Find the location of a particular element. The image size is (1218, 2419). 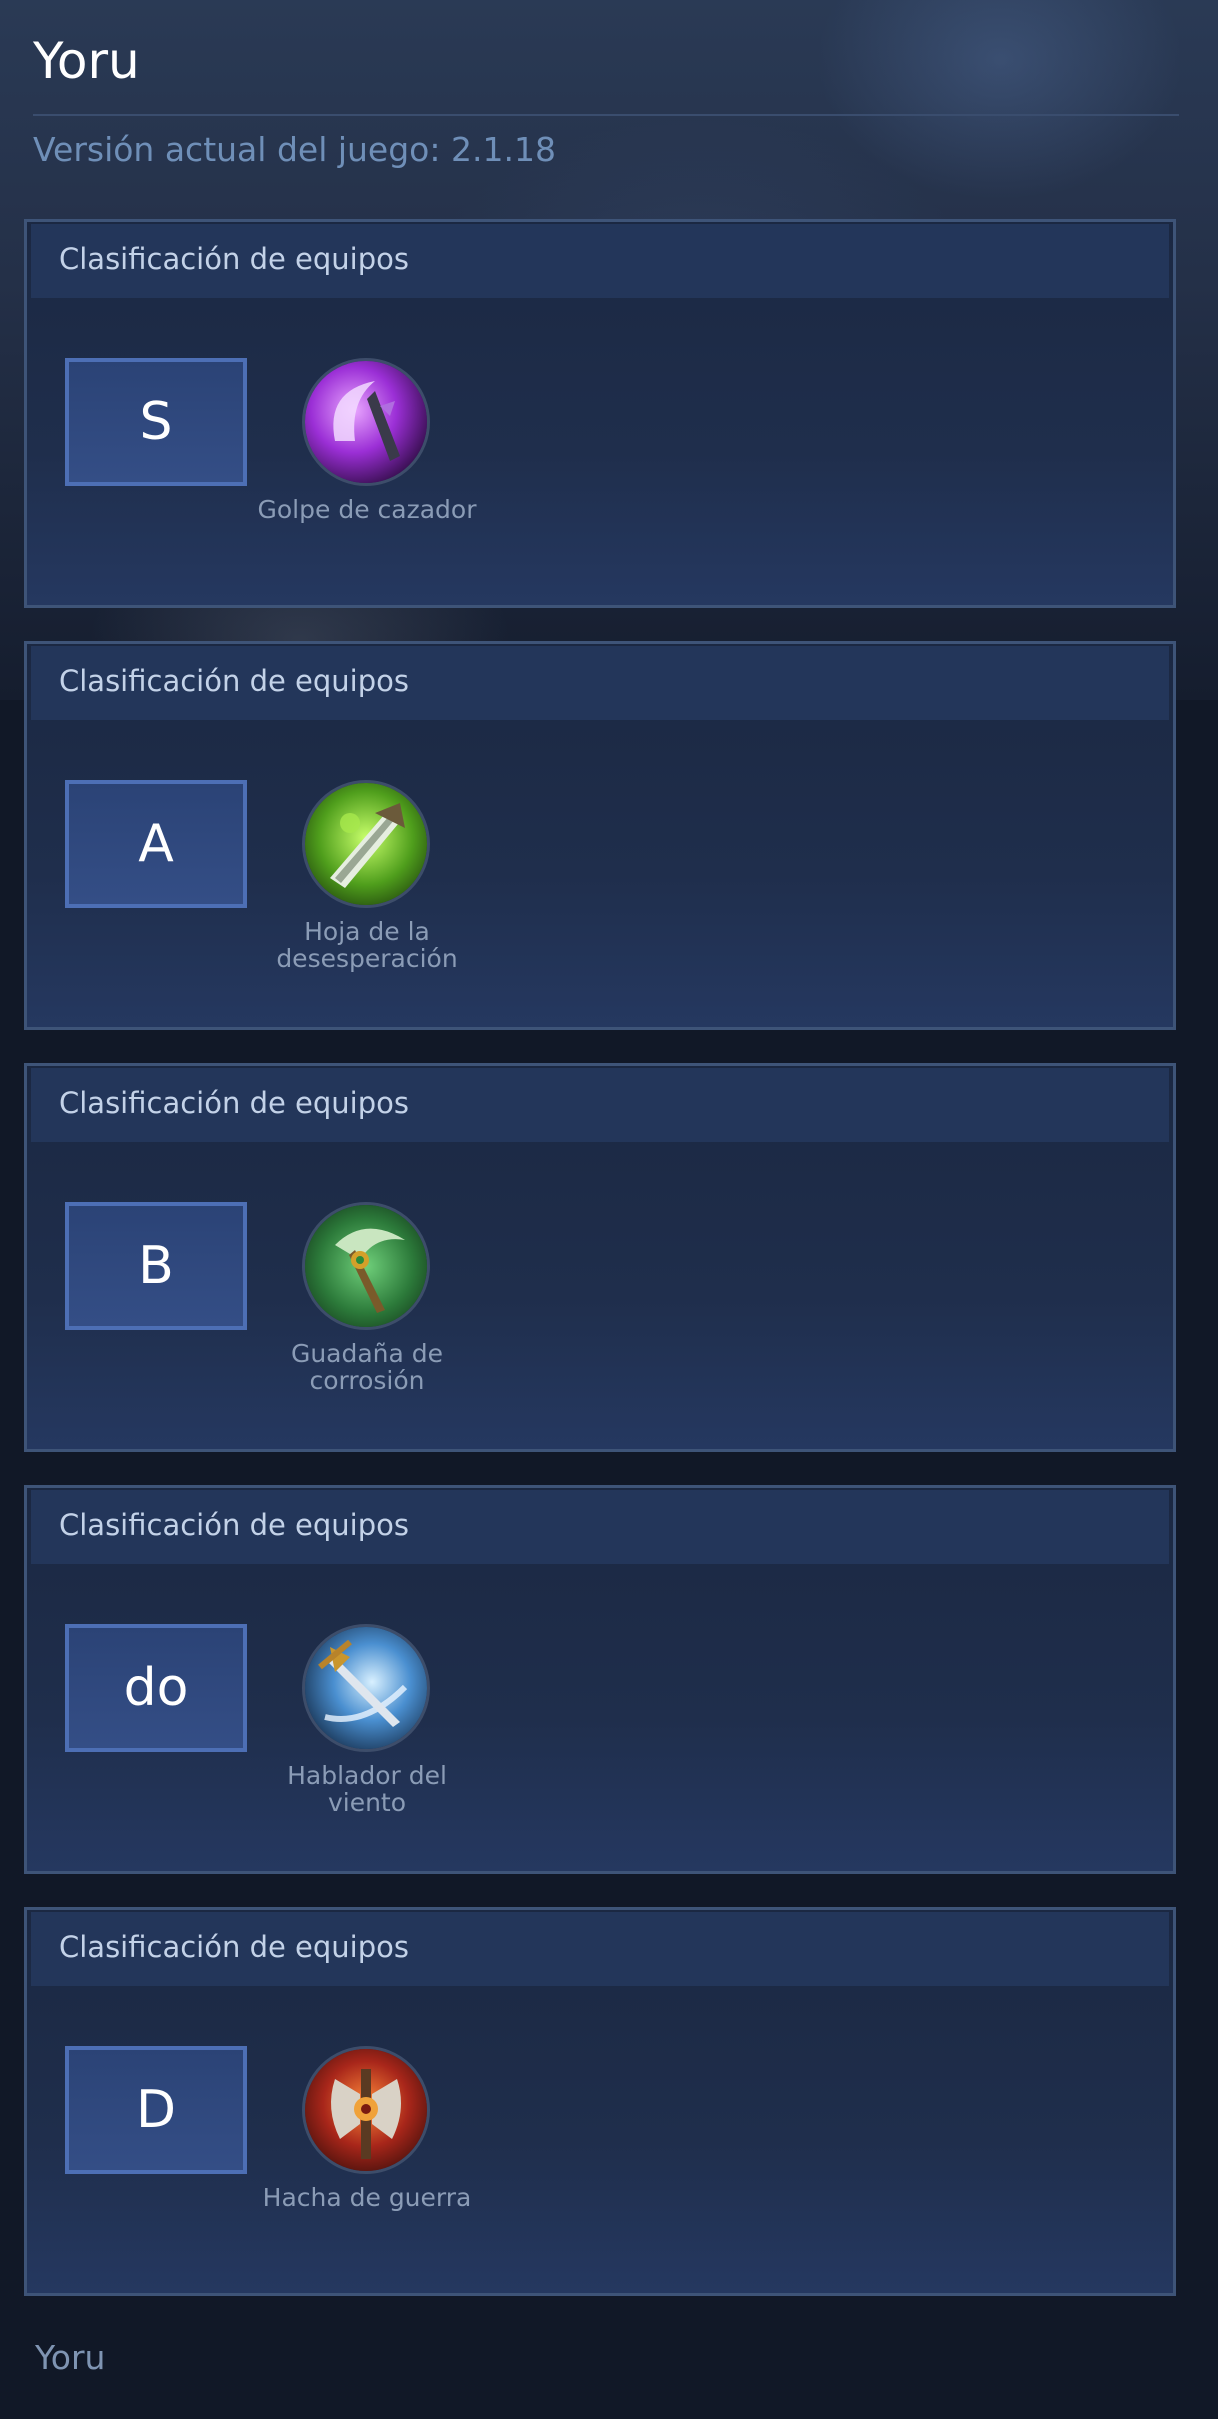

item-name: Hacha de guerra is located at coordinates (367, 2197).